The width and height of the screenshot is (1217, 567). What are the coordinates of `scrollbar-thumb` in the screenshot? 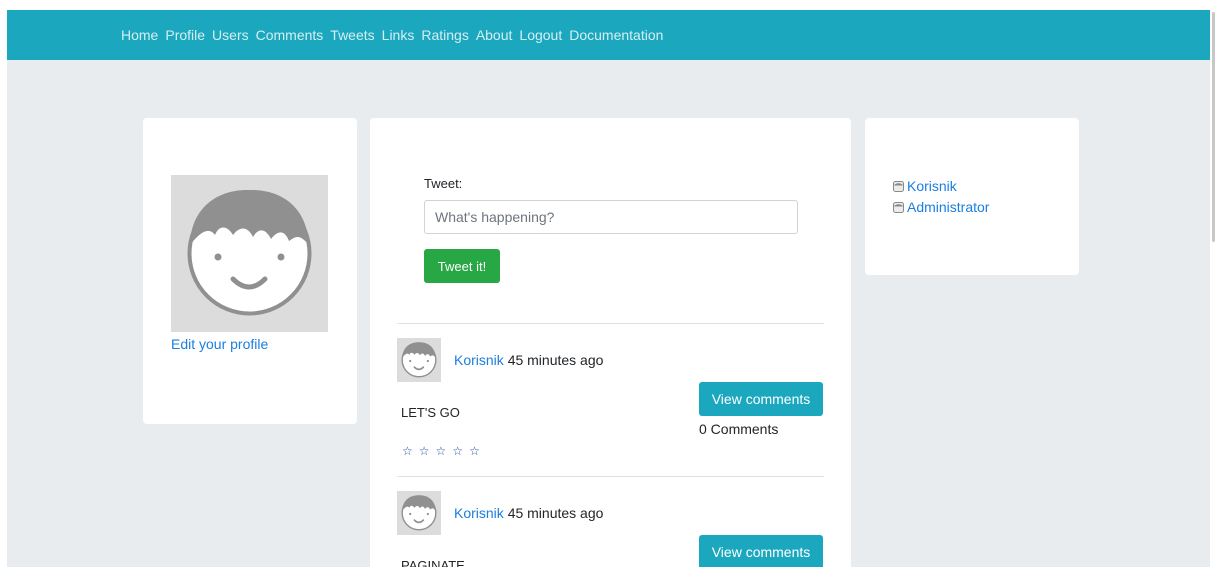 It's located at (1213, 127).